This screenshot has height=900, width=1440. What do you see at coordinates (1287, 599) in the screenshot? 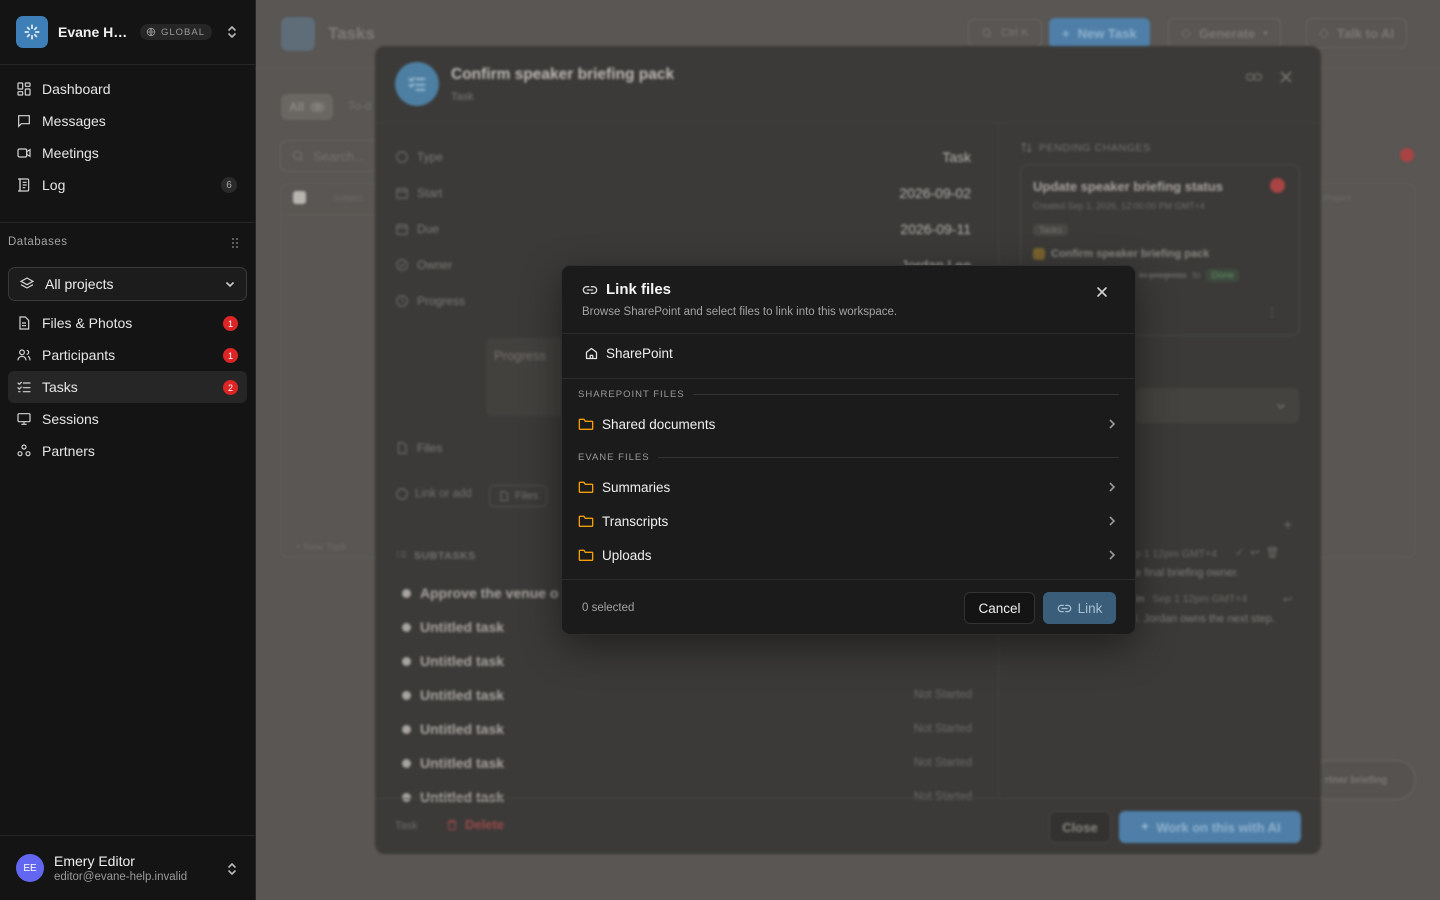
I see `reply-icon: ↩` at bounding box center [1287, 599].